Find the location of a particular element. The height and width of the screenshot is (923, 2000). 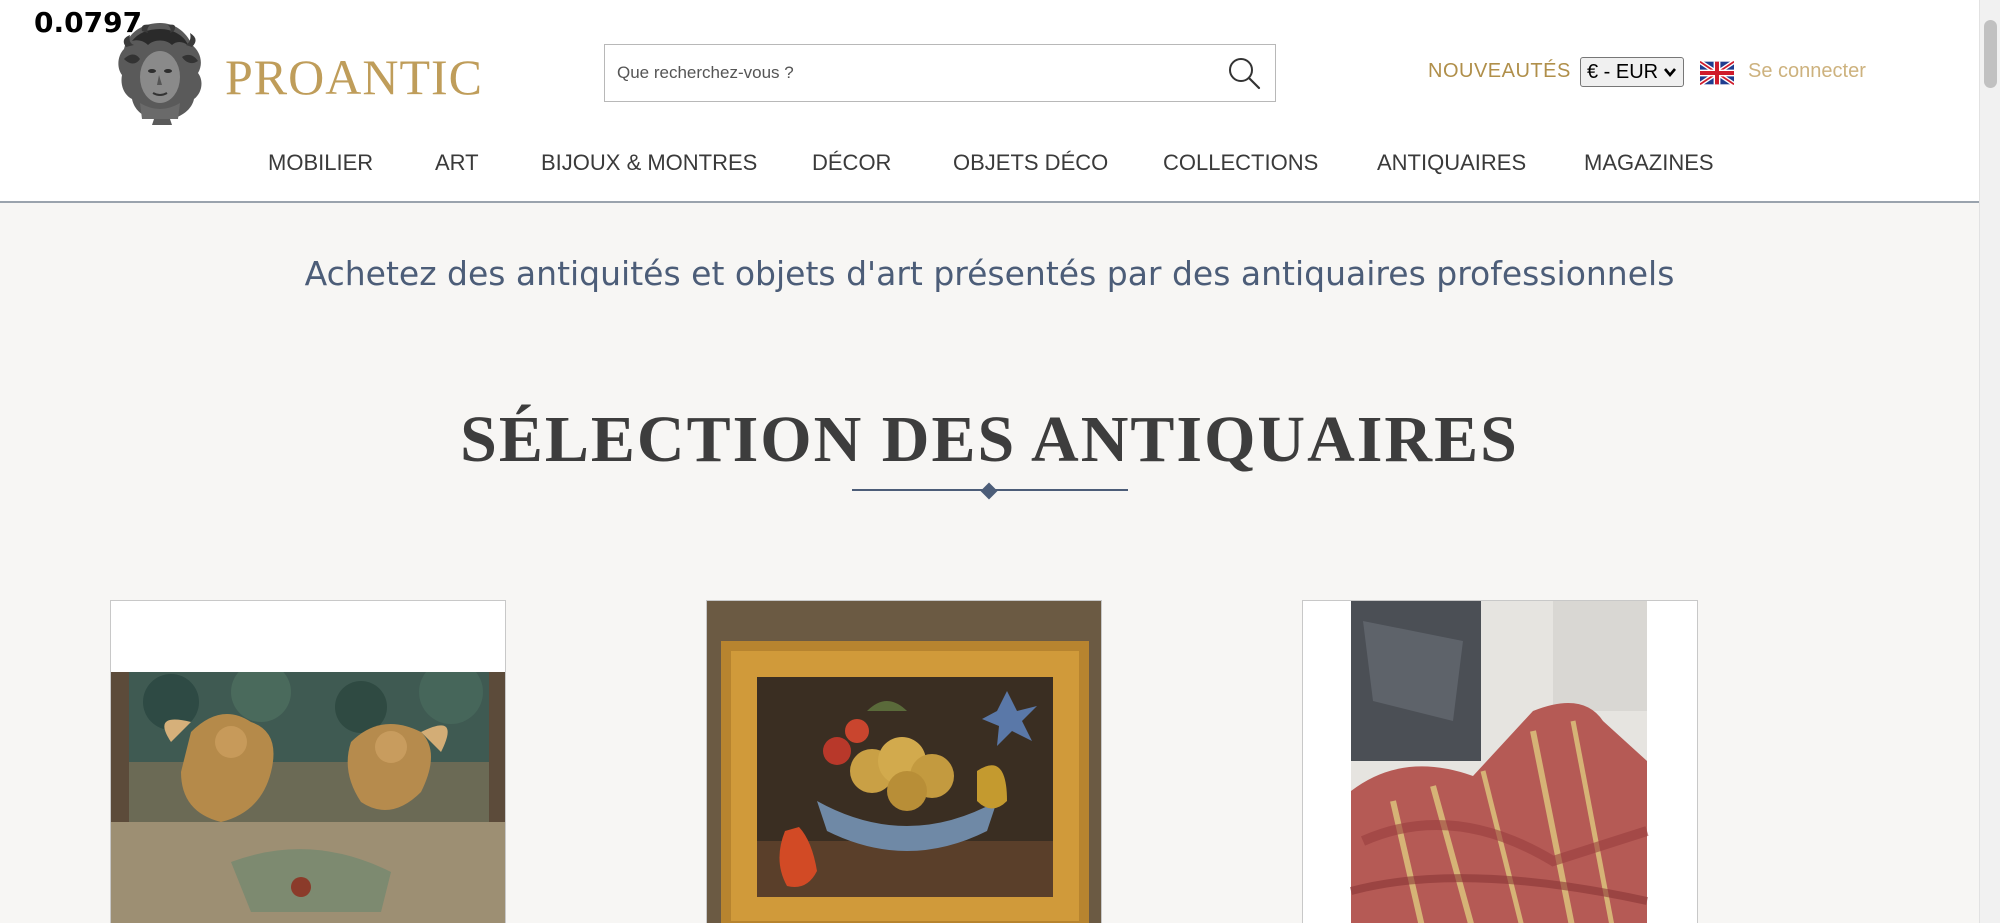

product-image-fabric is located at coordinates (1500, 762).